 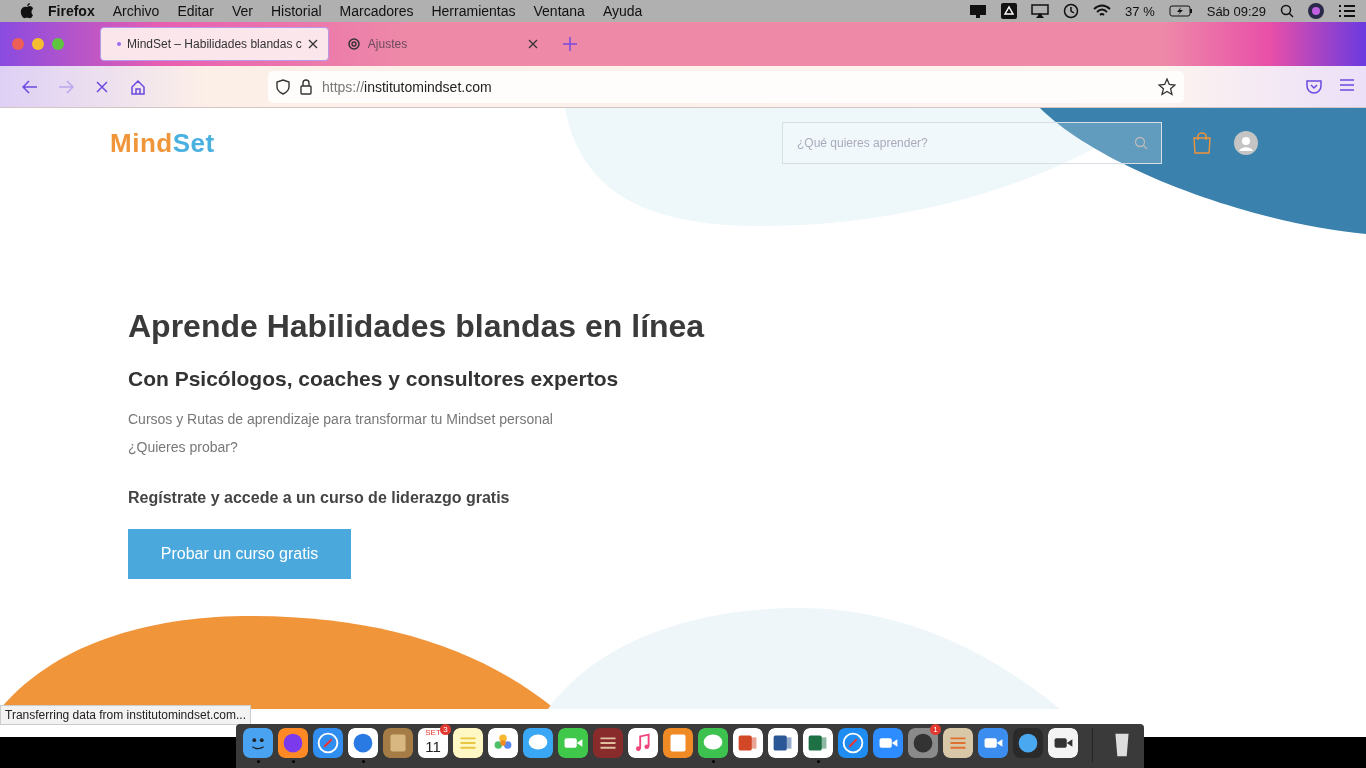 What do you see at coordinates (30, 86) in the screenshot?
I see `back-arrow-icon` at bounding box center [30, 86].